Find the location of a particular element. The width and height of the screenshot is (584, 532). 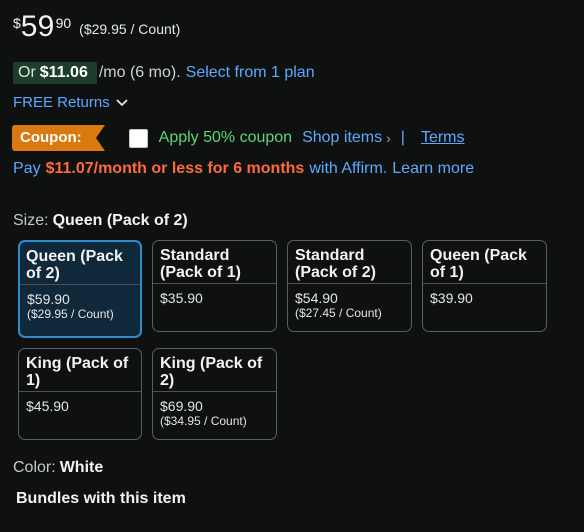

chevron-down-icon is located at coordinates (122, 102).